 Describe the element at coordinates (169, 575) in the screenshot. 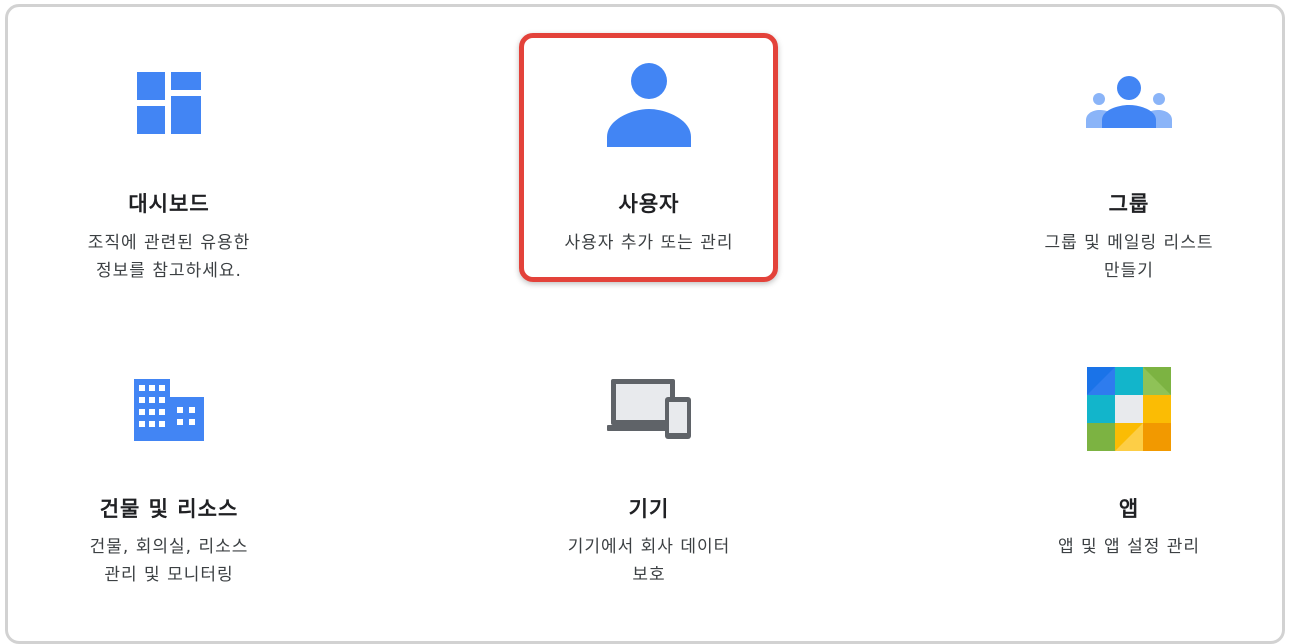

I see `tile-description-line2: 관리 및 모니터링` at that location.